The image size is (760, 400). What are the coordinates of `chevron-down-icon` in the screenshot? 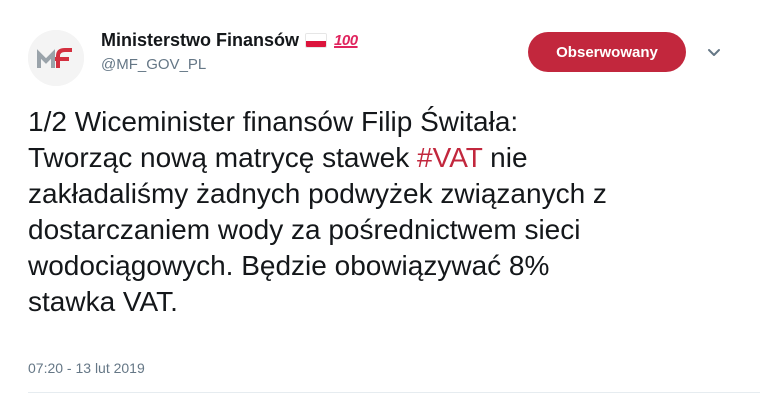 It's located at (714, 52).